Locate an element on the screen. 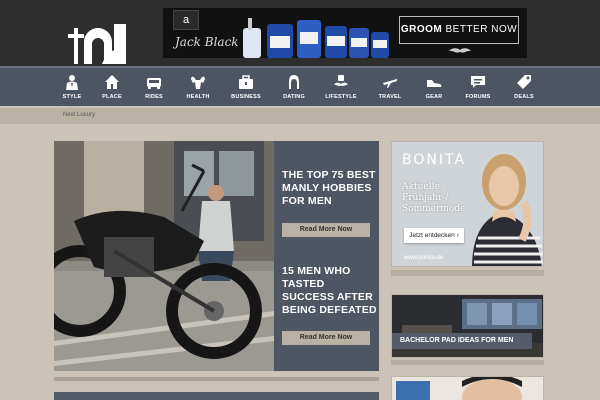 This screenshot has width=600, height=400. nav-item-forums: FORUMS is located at coordinates (478, 90).